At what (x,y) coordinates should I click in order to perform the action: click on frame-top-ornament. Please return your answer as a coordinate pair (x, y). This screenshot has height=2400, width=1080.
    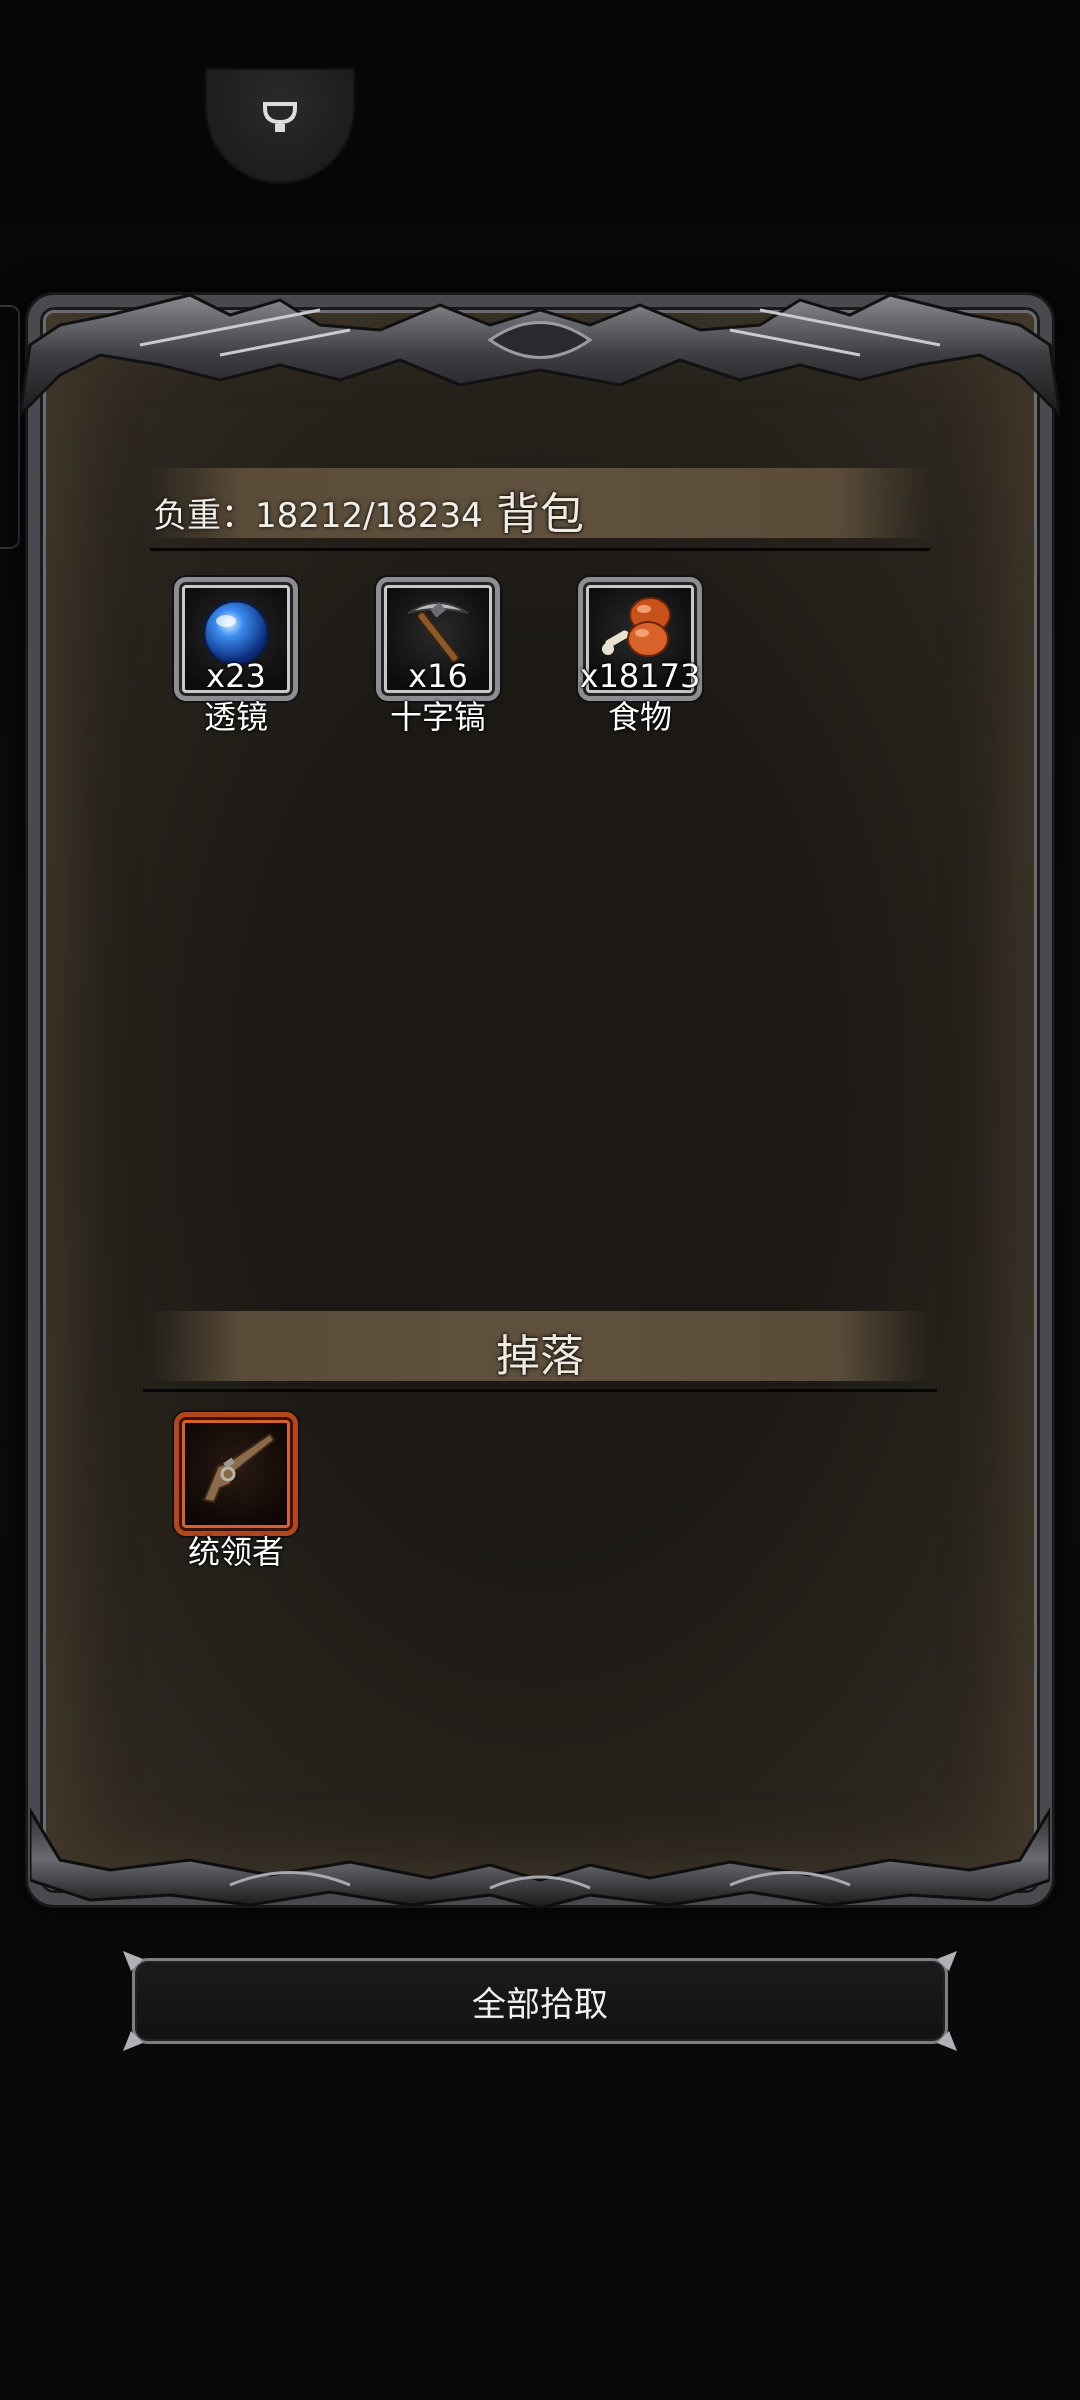
    Looking at the image, I should click on (540, 355).